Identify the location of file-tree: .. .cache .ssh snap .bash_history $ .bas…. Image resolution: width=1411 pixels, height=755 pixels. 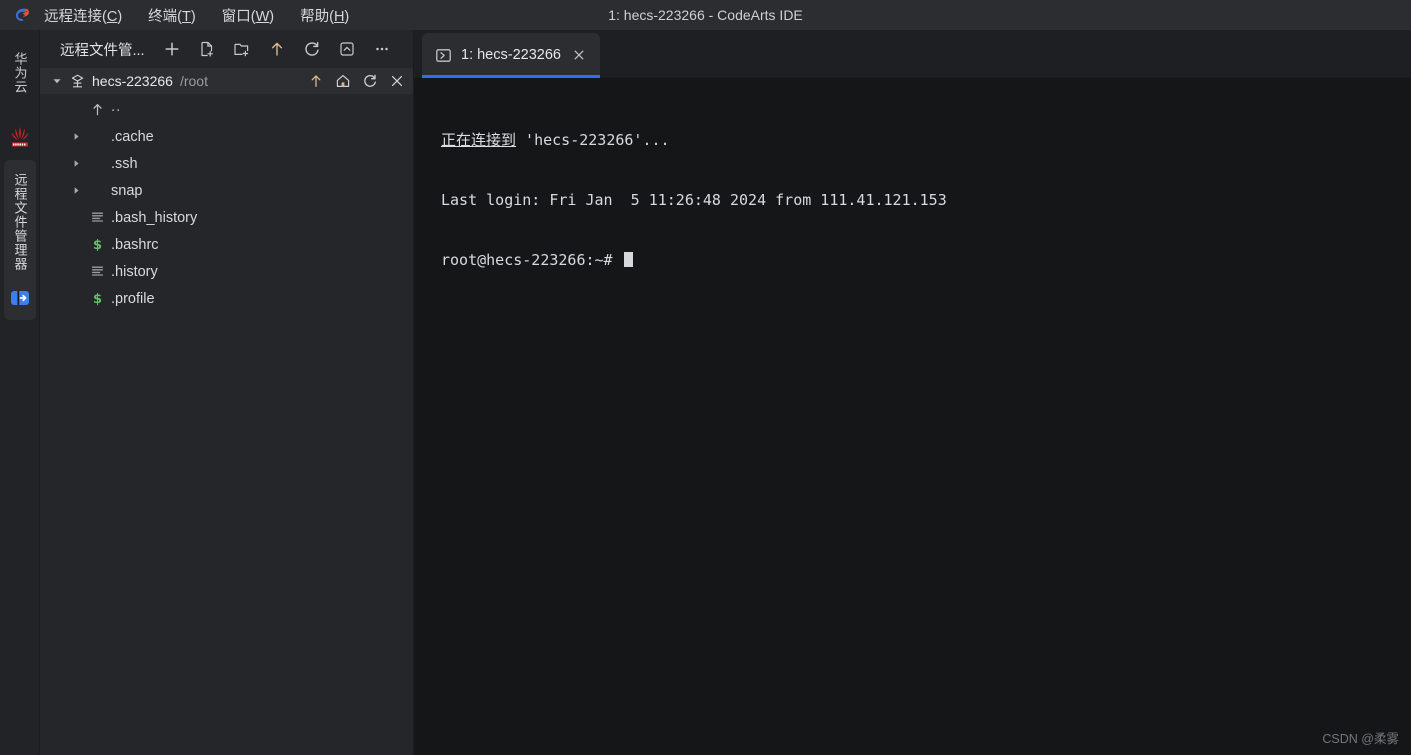
(226, 203).